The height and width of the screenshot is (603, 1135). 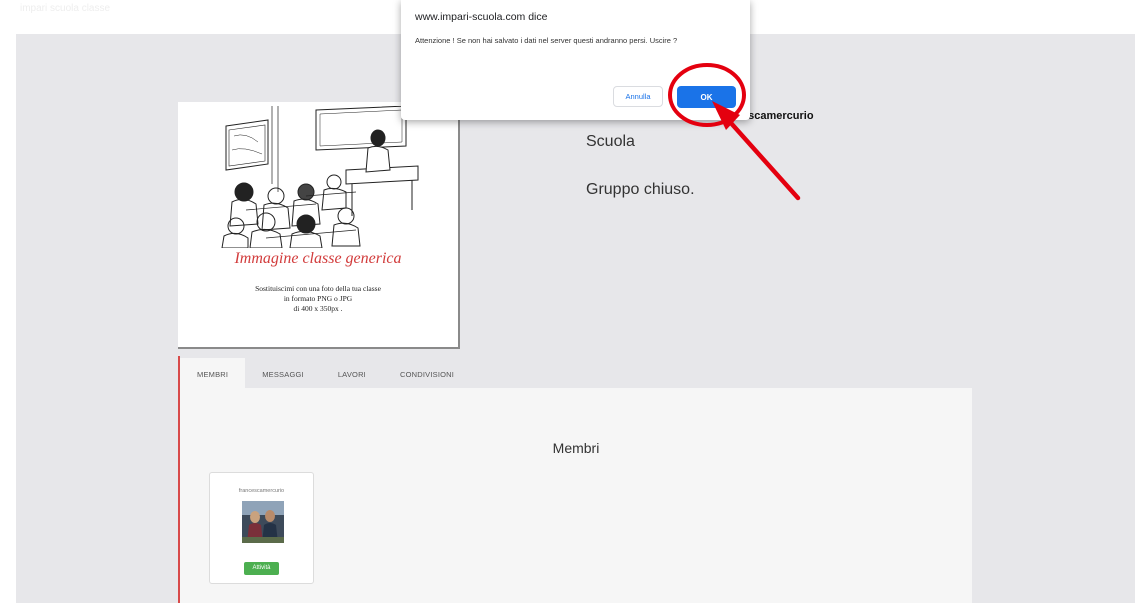 What do you see at coordinates (576, 448) in the screenshot?
I see `panel-title: Membri` at bounding box center [576, 448].